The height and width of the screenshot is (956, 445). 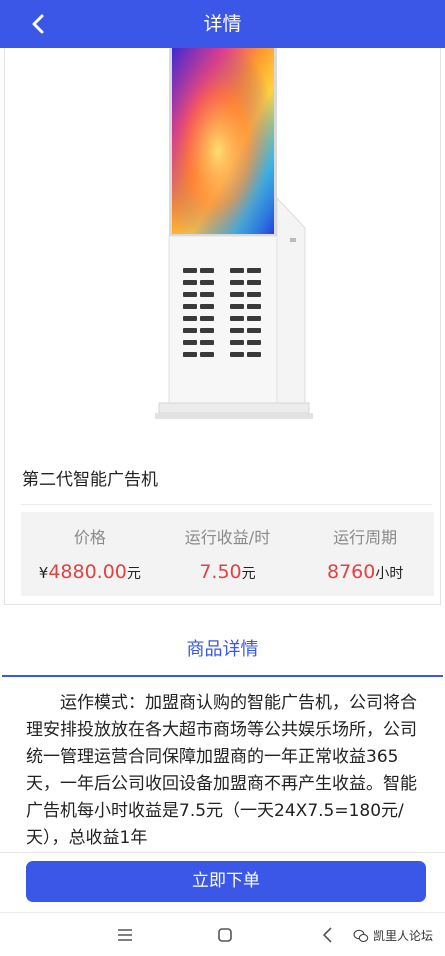 I want to click on product-image, so click(x=234, y=233).